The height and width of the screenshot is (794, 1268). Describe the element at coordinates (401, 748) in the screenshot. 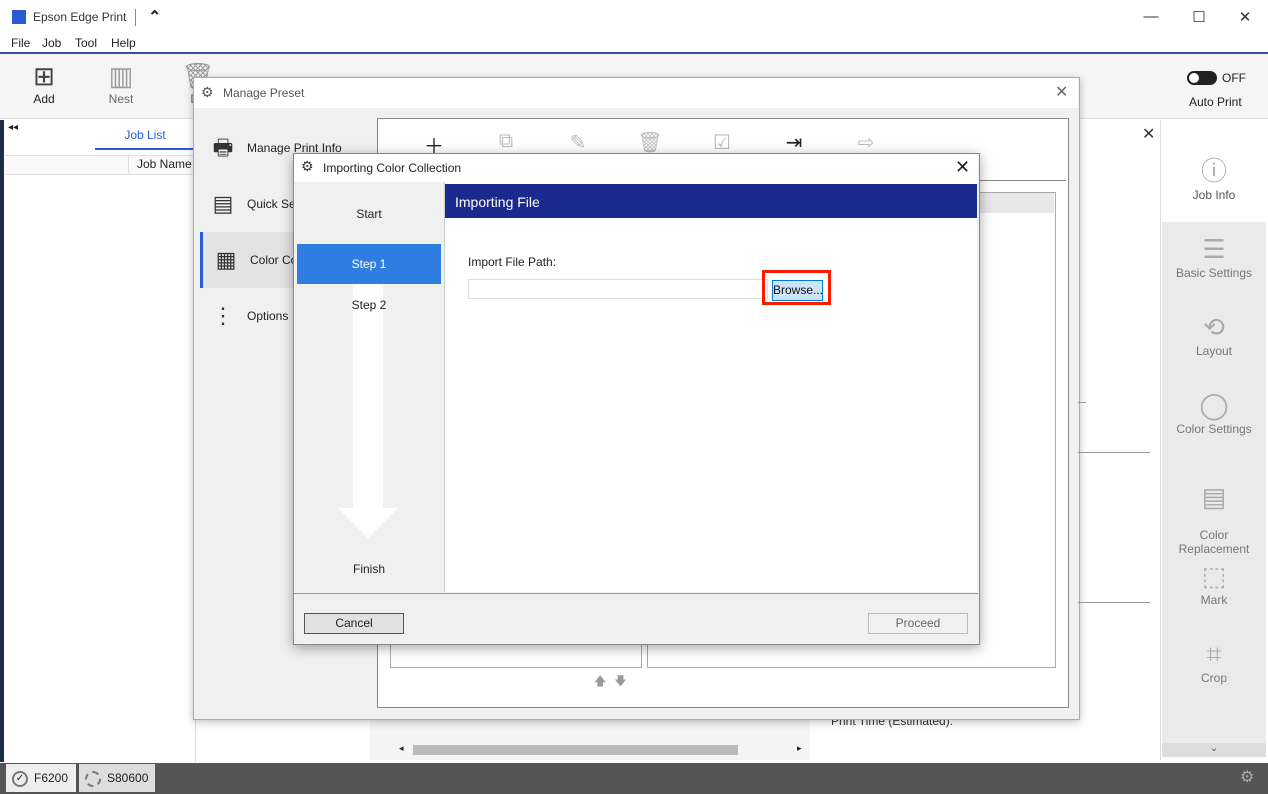

I see `scroll-left-icon: ◂` at that location.